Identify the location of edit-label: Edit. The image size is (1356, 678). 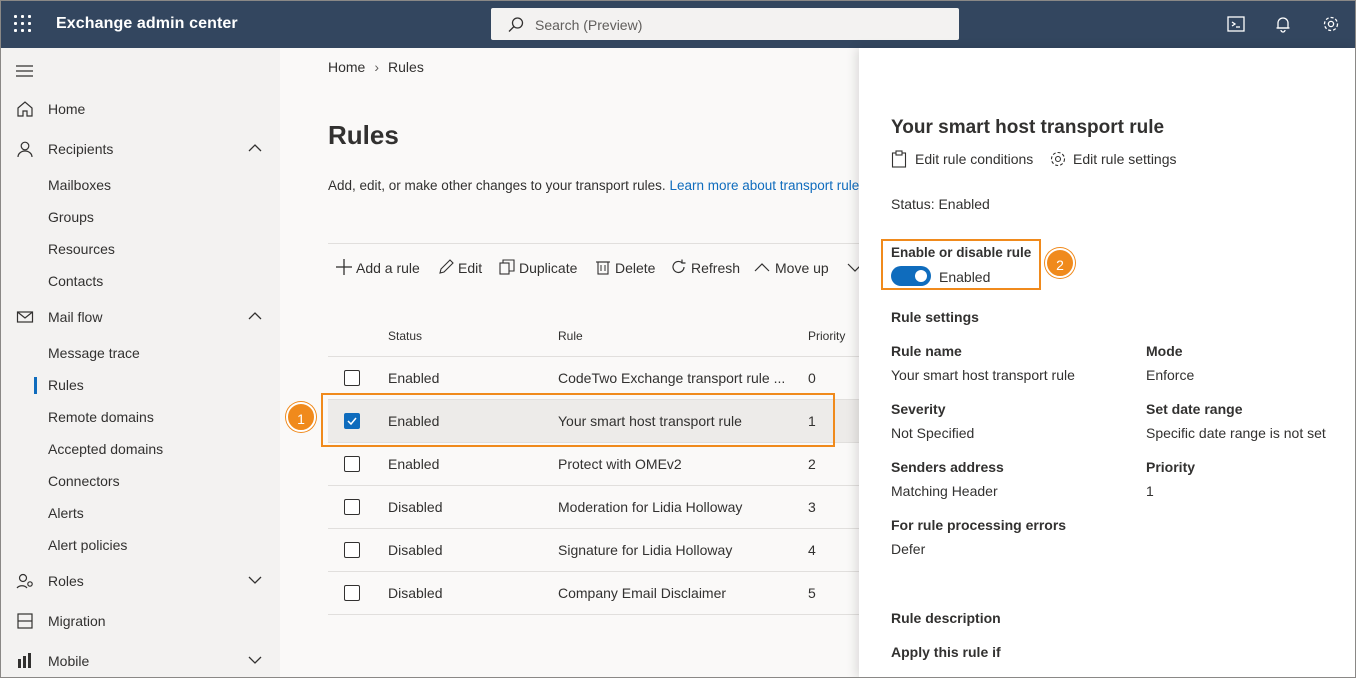
(470, 268).